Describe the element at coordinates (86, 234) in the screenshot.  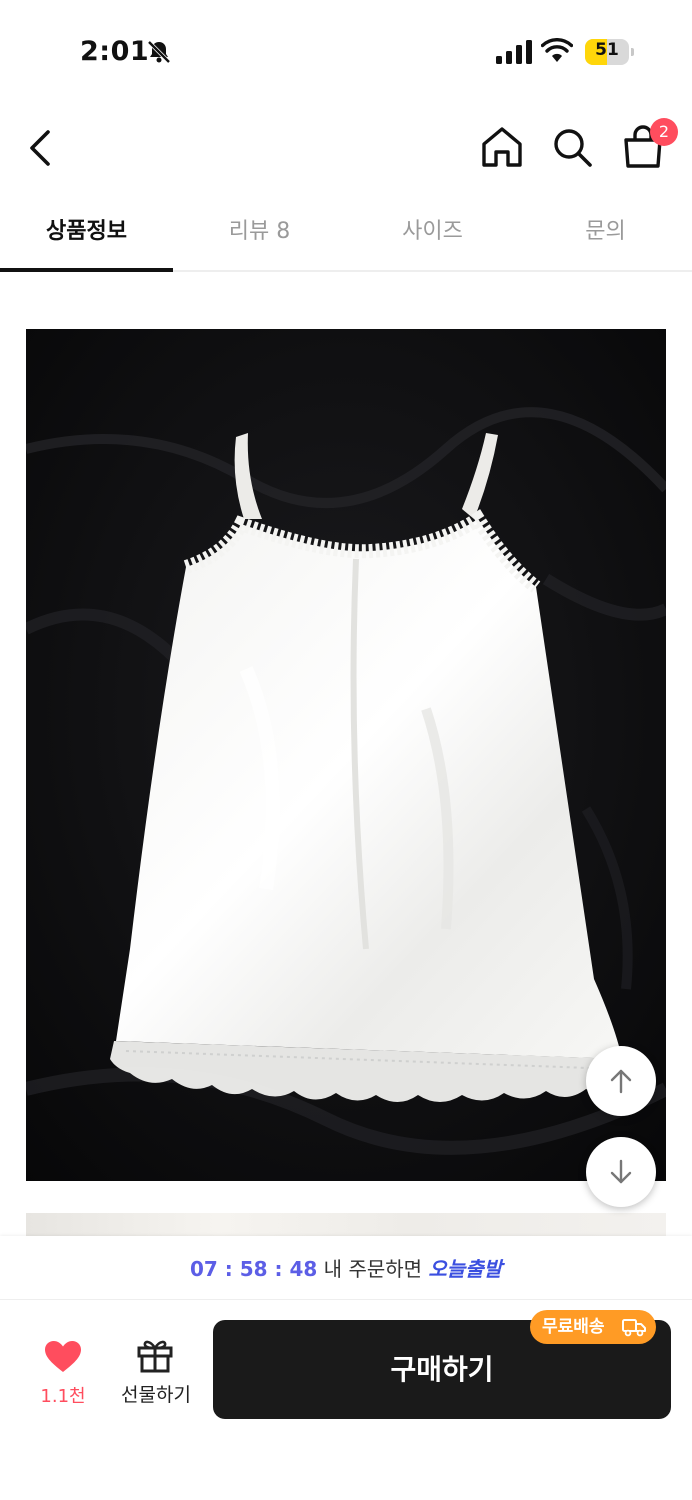
I see `tab-product-info: 상품정보` at that location.